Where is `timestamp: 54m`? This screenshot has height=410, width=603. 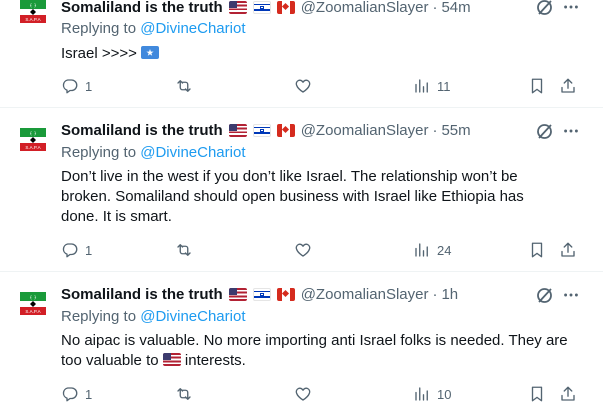 timestamp: 54m is located at coordinates (455, 8).